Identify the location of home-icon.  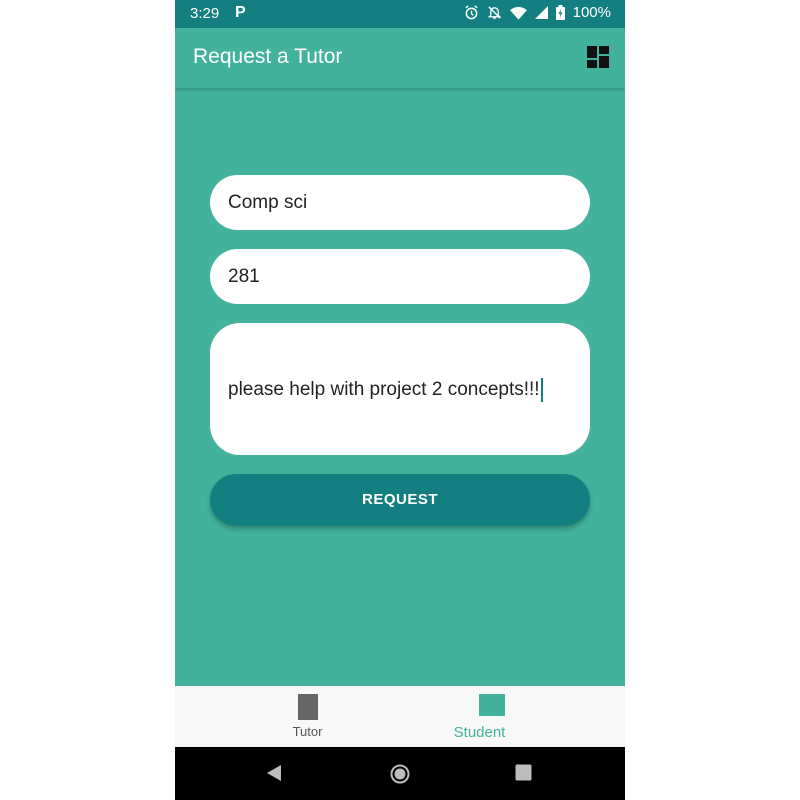
(400, 776).